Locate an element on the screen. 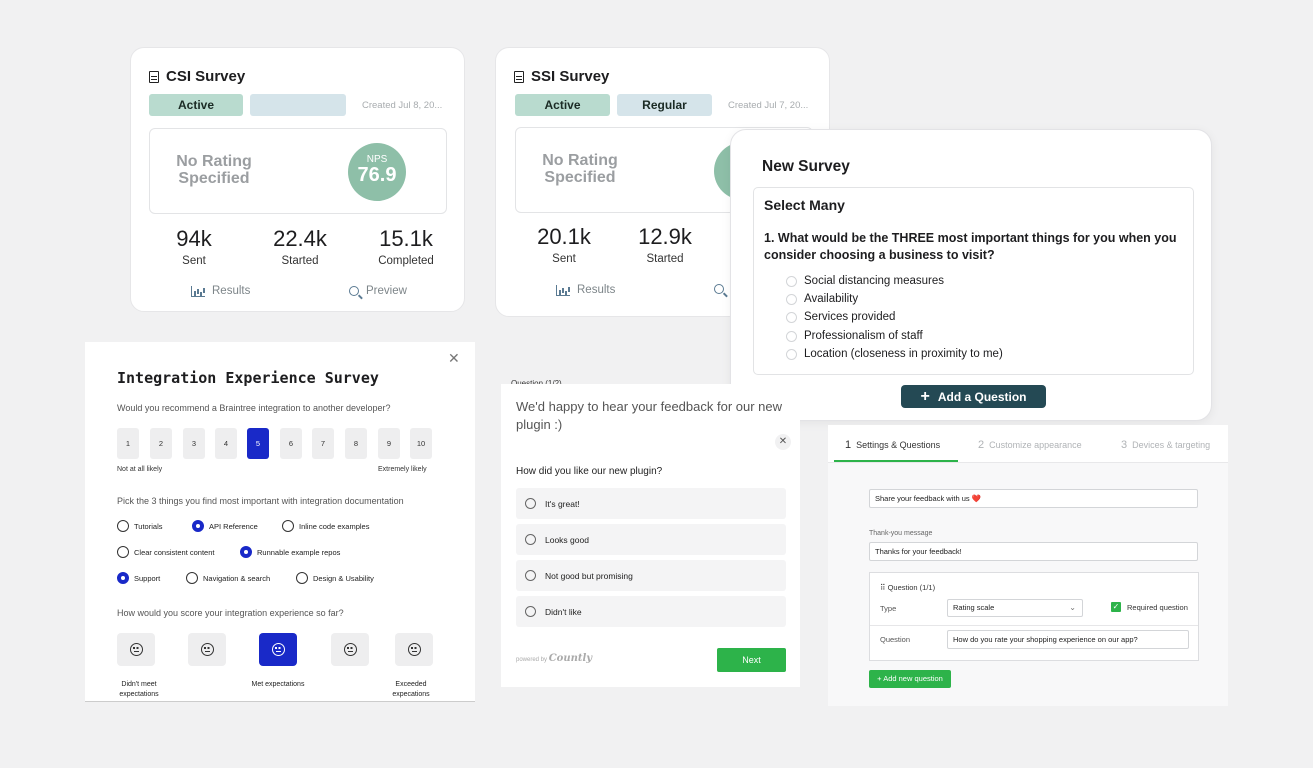 The width and height of the screenshot is (1313, 768). type-badge is located at coordinates (298, 105).